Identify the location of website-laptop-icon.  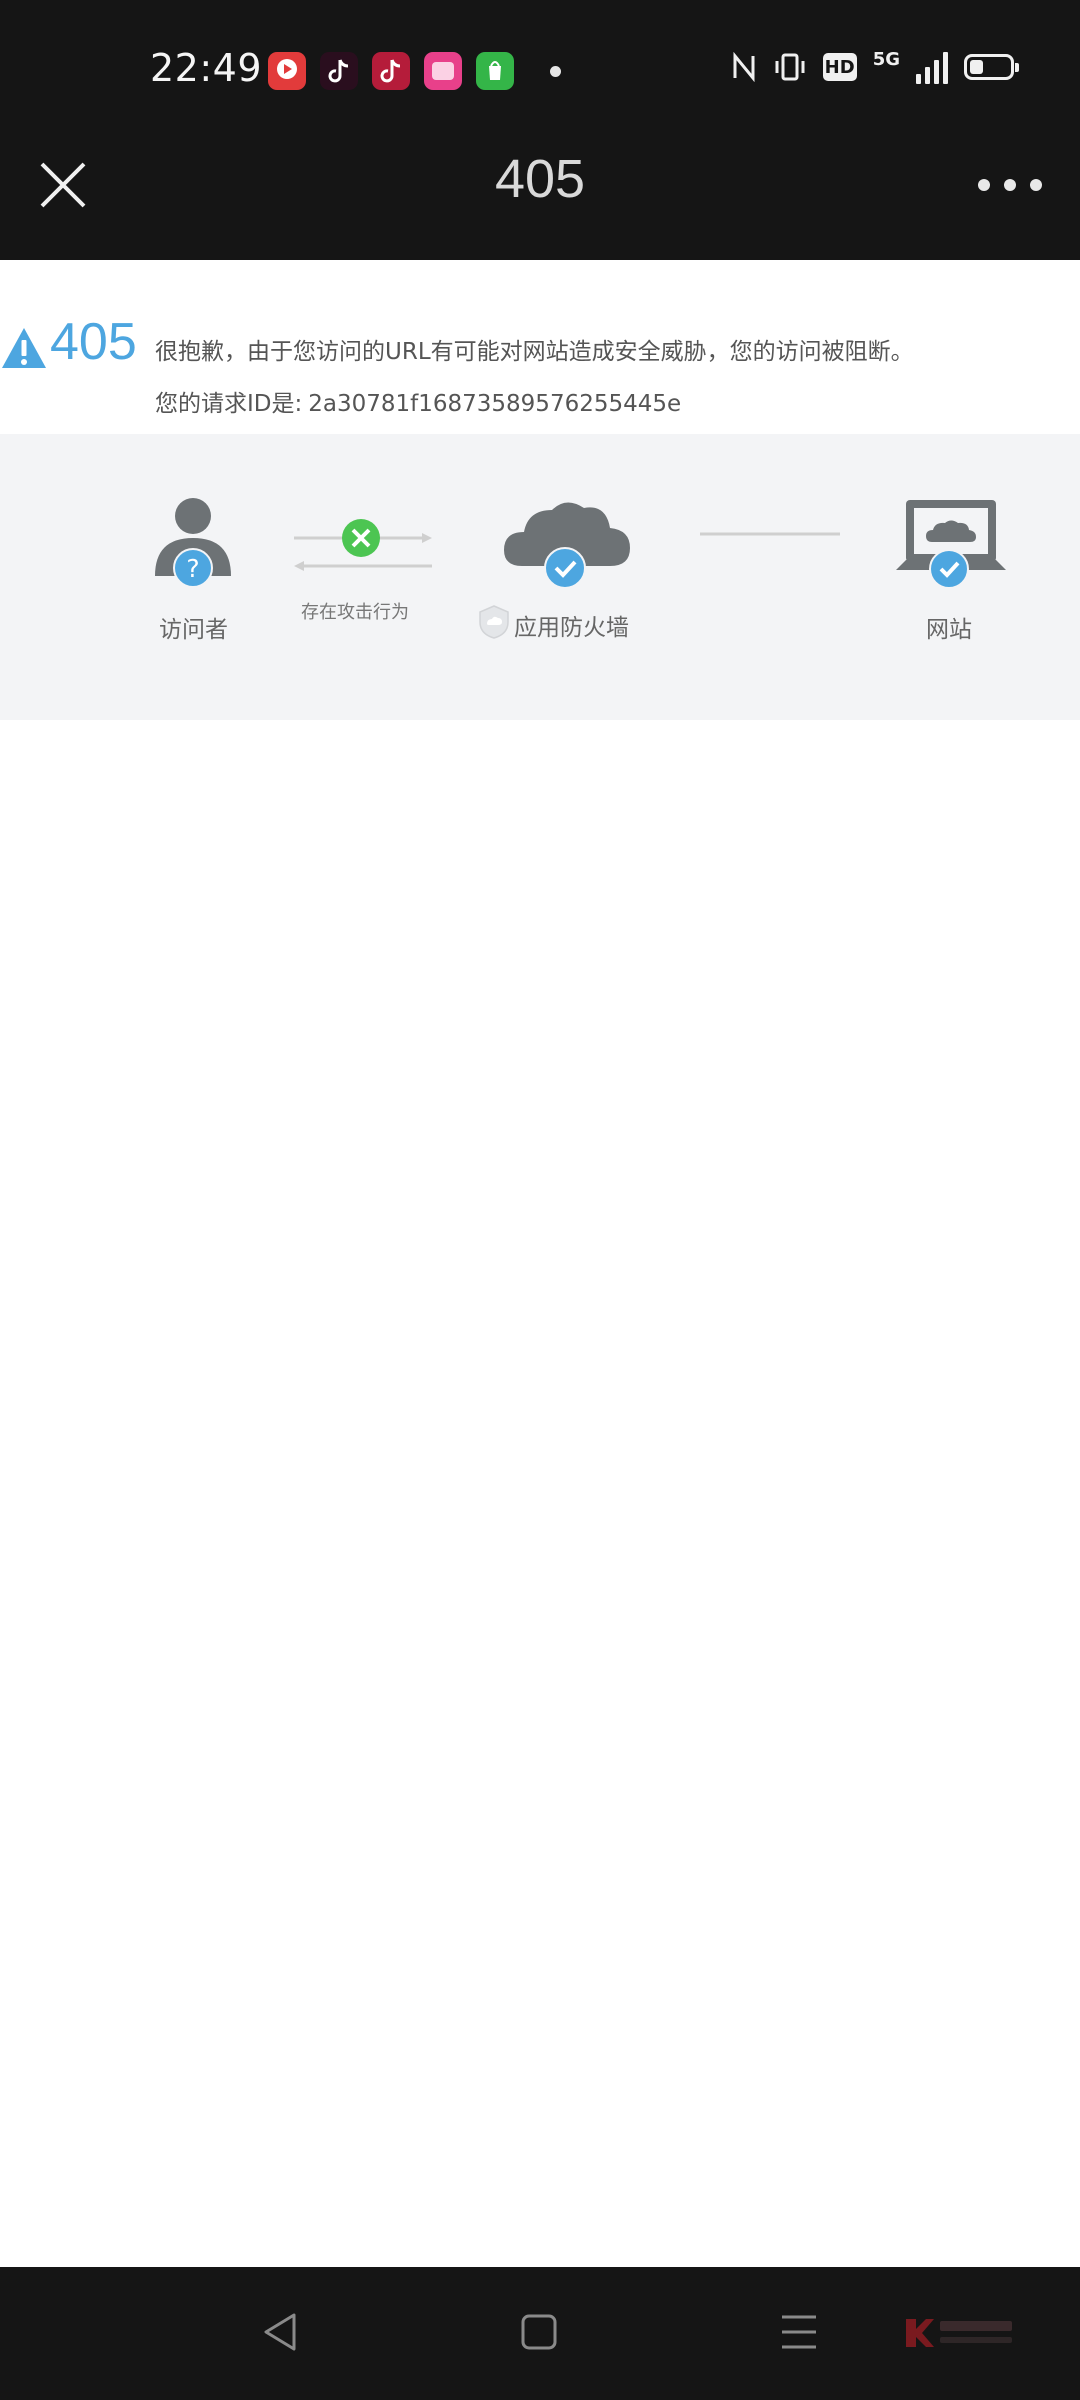
(951, 544).